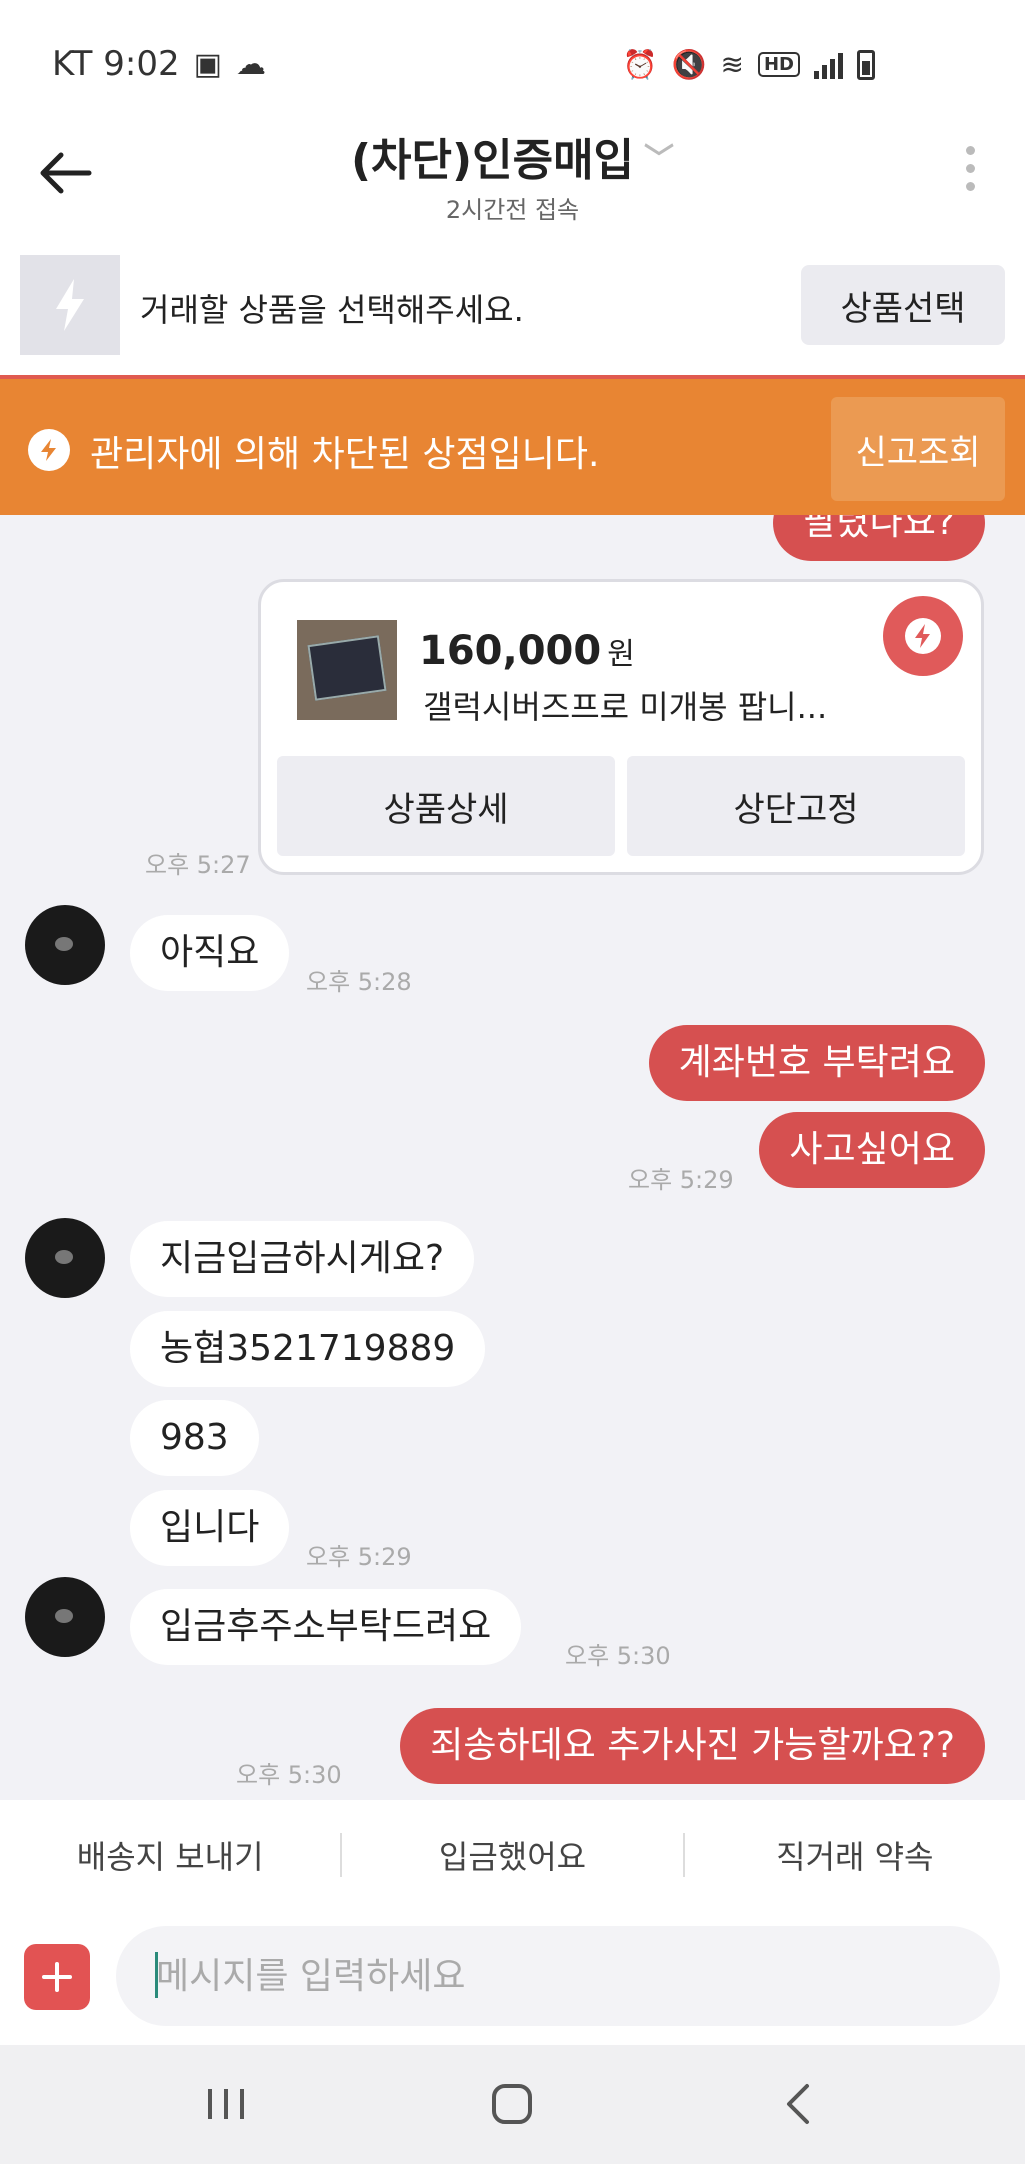 This screenshot has height=2164, width=1025. I want to click on status-bar: KT 9:02 ▣ ☁ ⏰ 🔇 ≋ HD, so click(512, 55).